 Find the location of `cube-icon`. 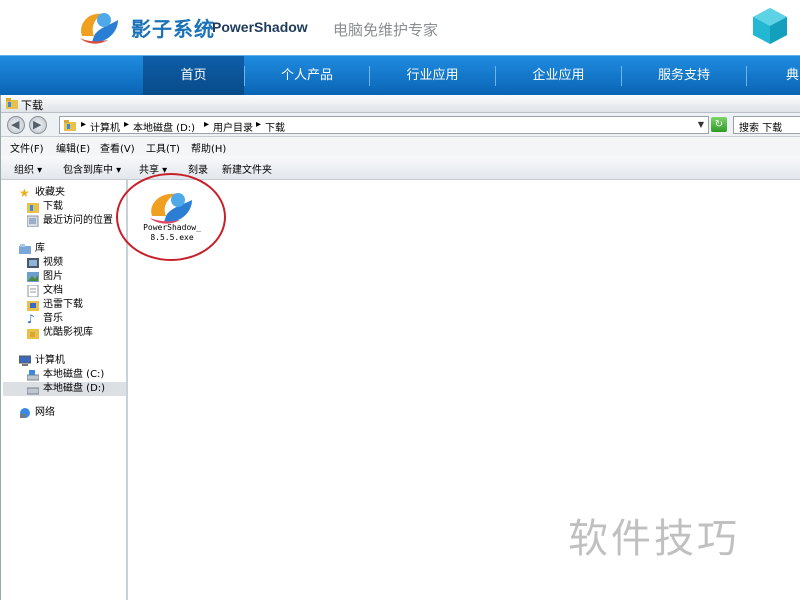

cube-icon is located at coordinates (770, 26).